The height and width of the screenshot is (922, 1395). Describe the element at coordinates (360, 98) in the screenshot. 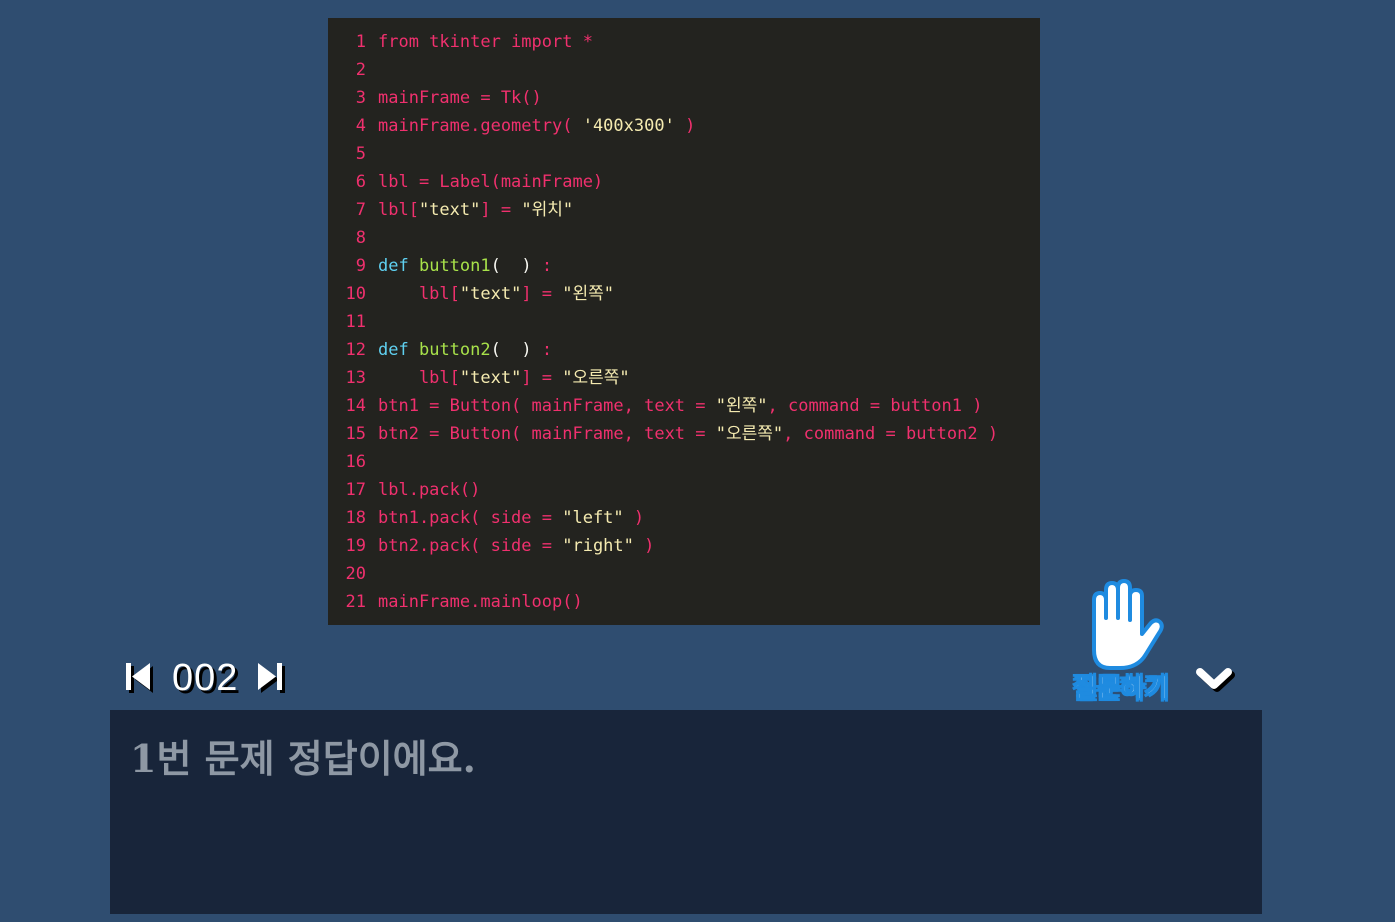

I see `line-number: 3` at that location.